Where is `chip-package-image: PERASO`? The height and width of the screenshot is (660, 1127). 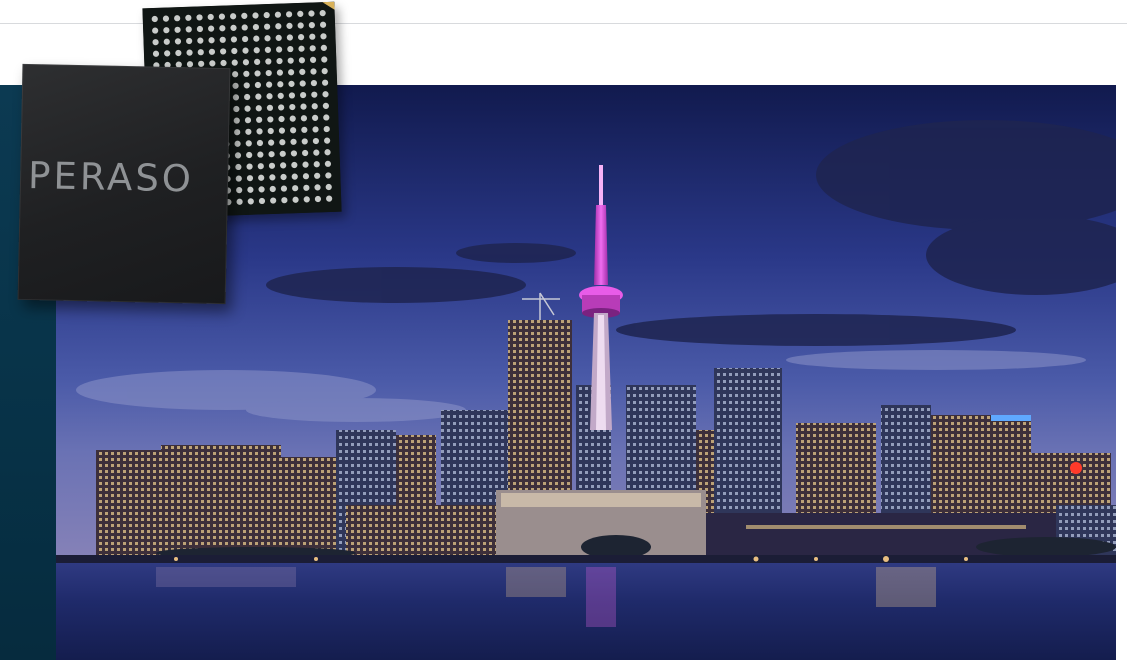 chip-package-image: PERASO is located at coordinates (124, 184).